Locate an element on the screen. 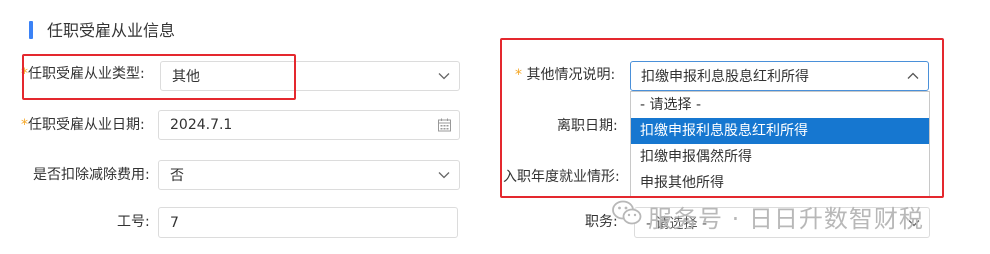 Image resolution: width=990 pixels, height=254 pixels. section-title: 任职受雇从业信息 is located at coordinates (111, 30).